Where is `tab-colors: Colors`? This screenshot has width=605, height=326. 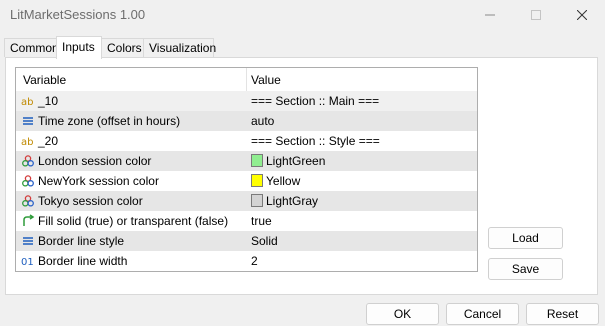
tab-colors: Colors is located at coordinates (122, 47).